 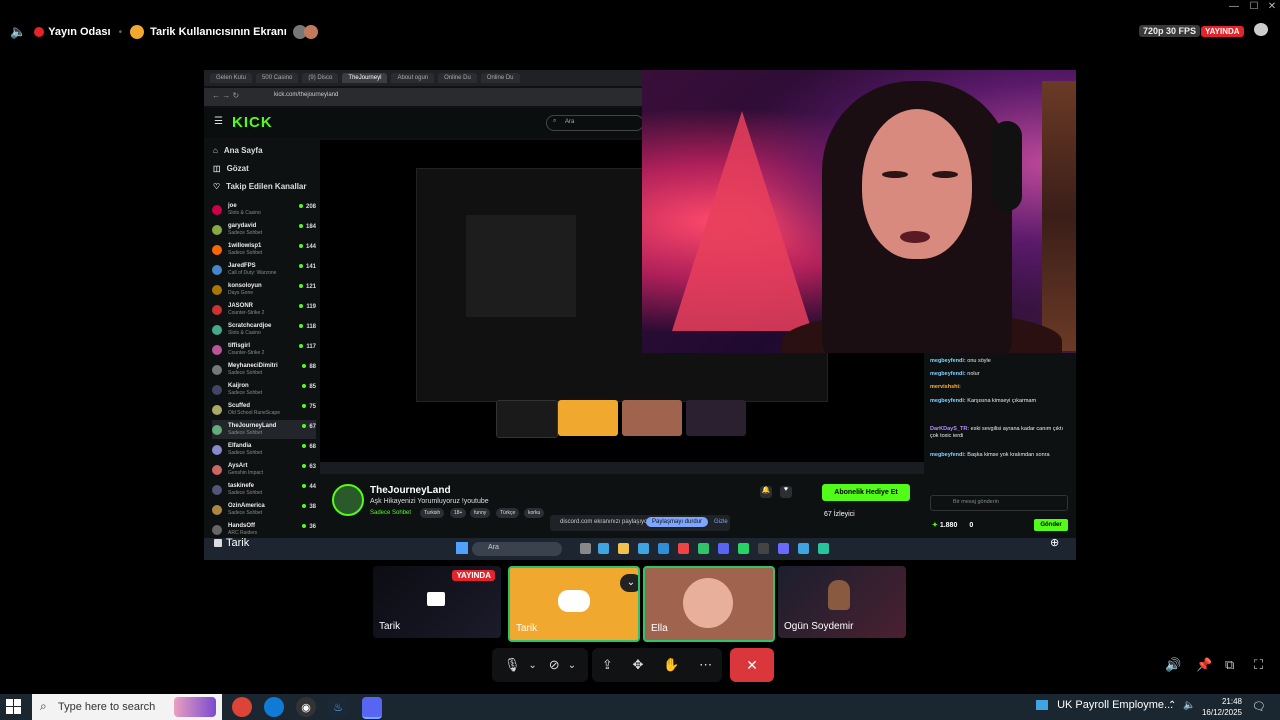 I want to click on hide-button: Gizle, so click(x=721, y=522).